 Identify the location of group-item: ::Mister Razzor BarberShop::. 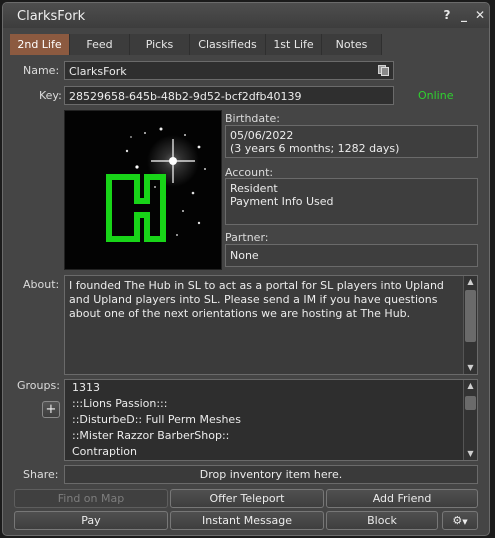
(264, 436).